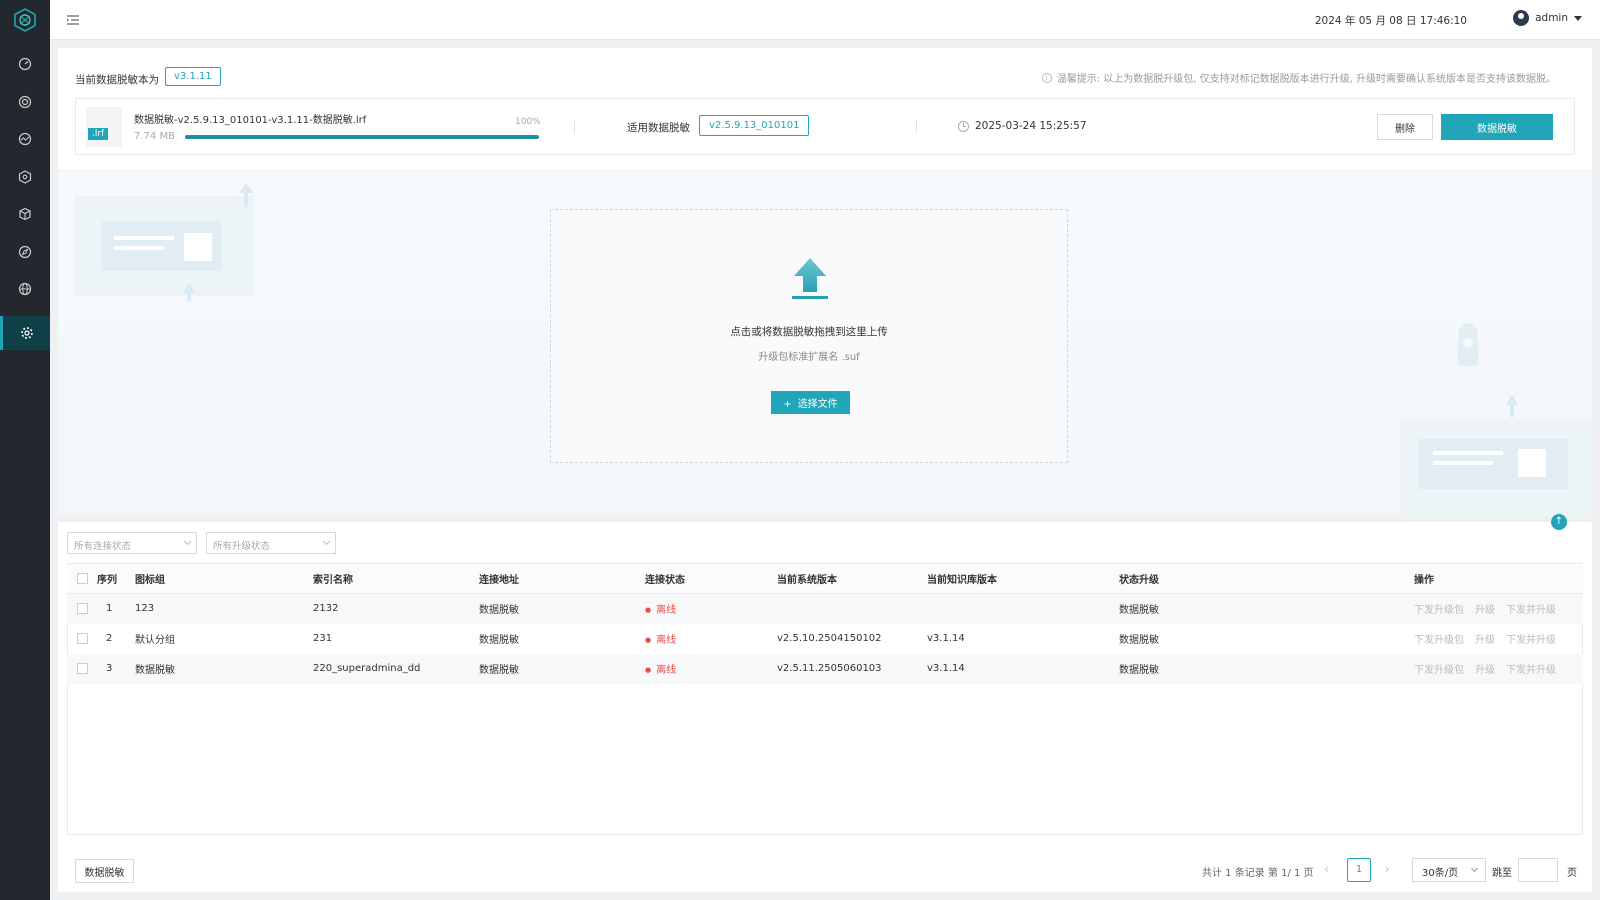  Describe the element at coordinates (562, 578) in the screenshot. I see `col-header-address: 连接地址` at that location.